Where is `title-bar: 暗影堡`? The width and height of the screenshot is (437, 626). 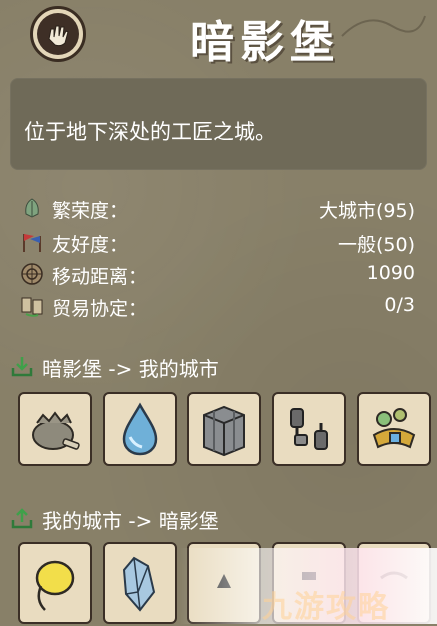
title-bar: 暗影堡 is located at coordinates (218, 36).